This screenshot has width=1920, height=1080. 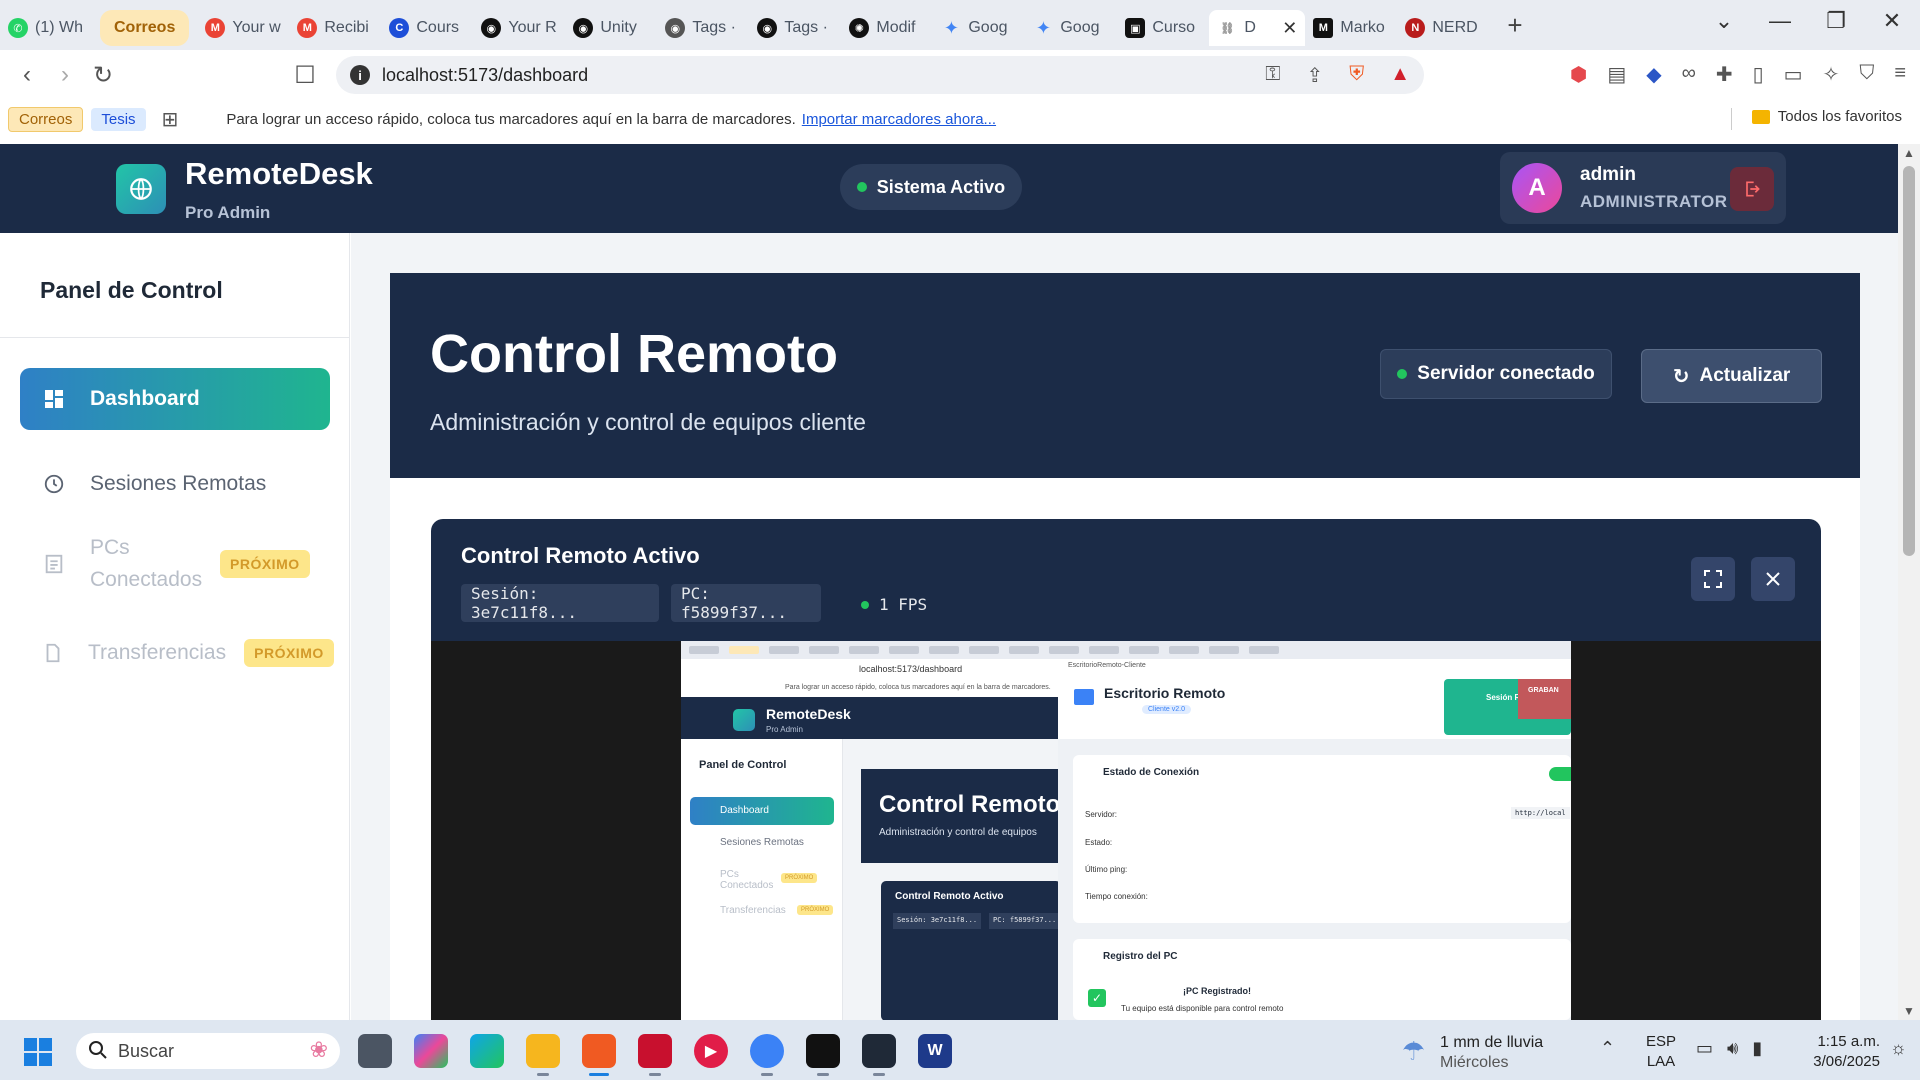 What do you see at coordinates (175, 399) in the screenshot?
I see `sidebar-item-dashboard: Dashboard` at bounding box center [175, 399].